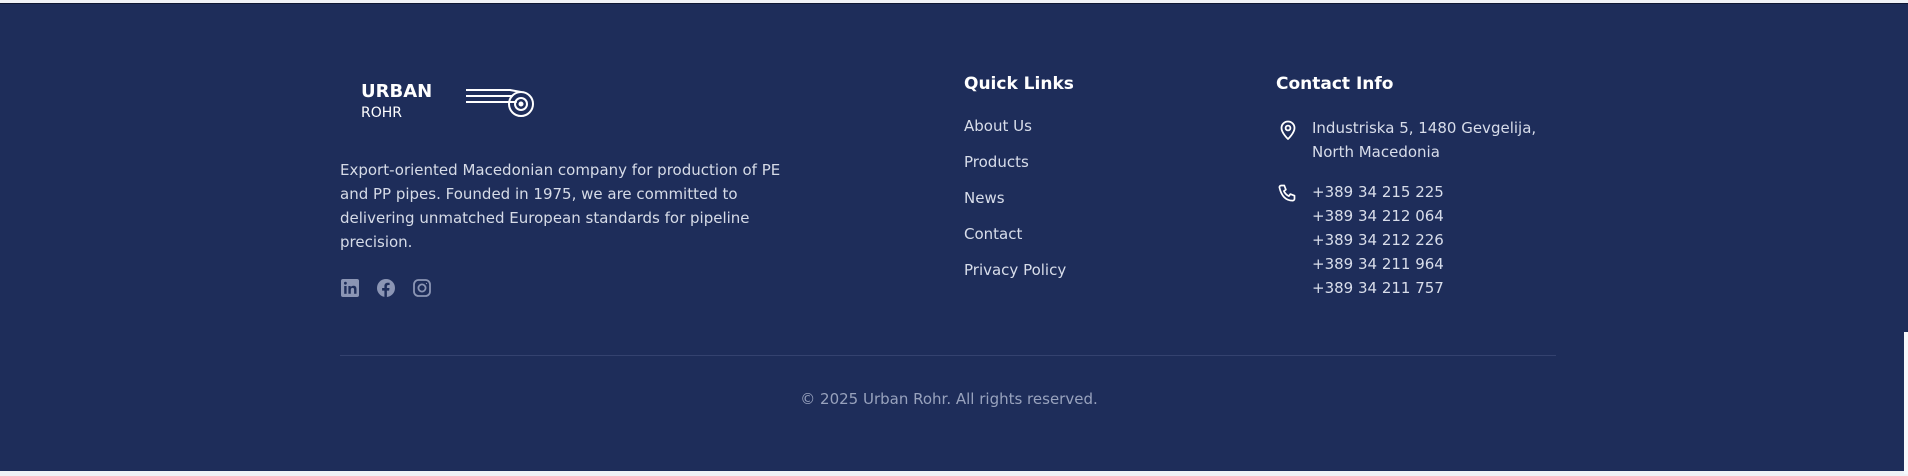  Describe the element at coordinates (949, 399) in the screenshot. I see `copyright-text: © 2025 Urban Rohr. All rights reserved.` at that location.